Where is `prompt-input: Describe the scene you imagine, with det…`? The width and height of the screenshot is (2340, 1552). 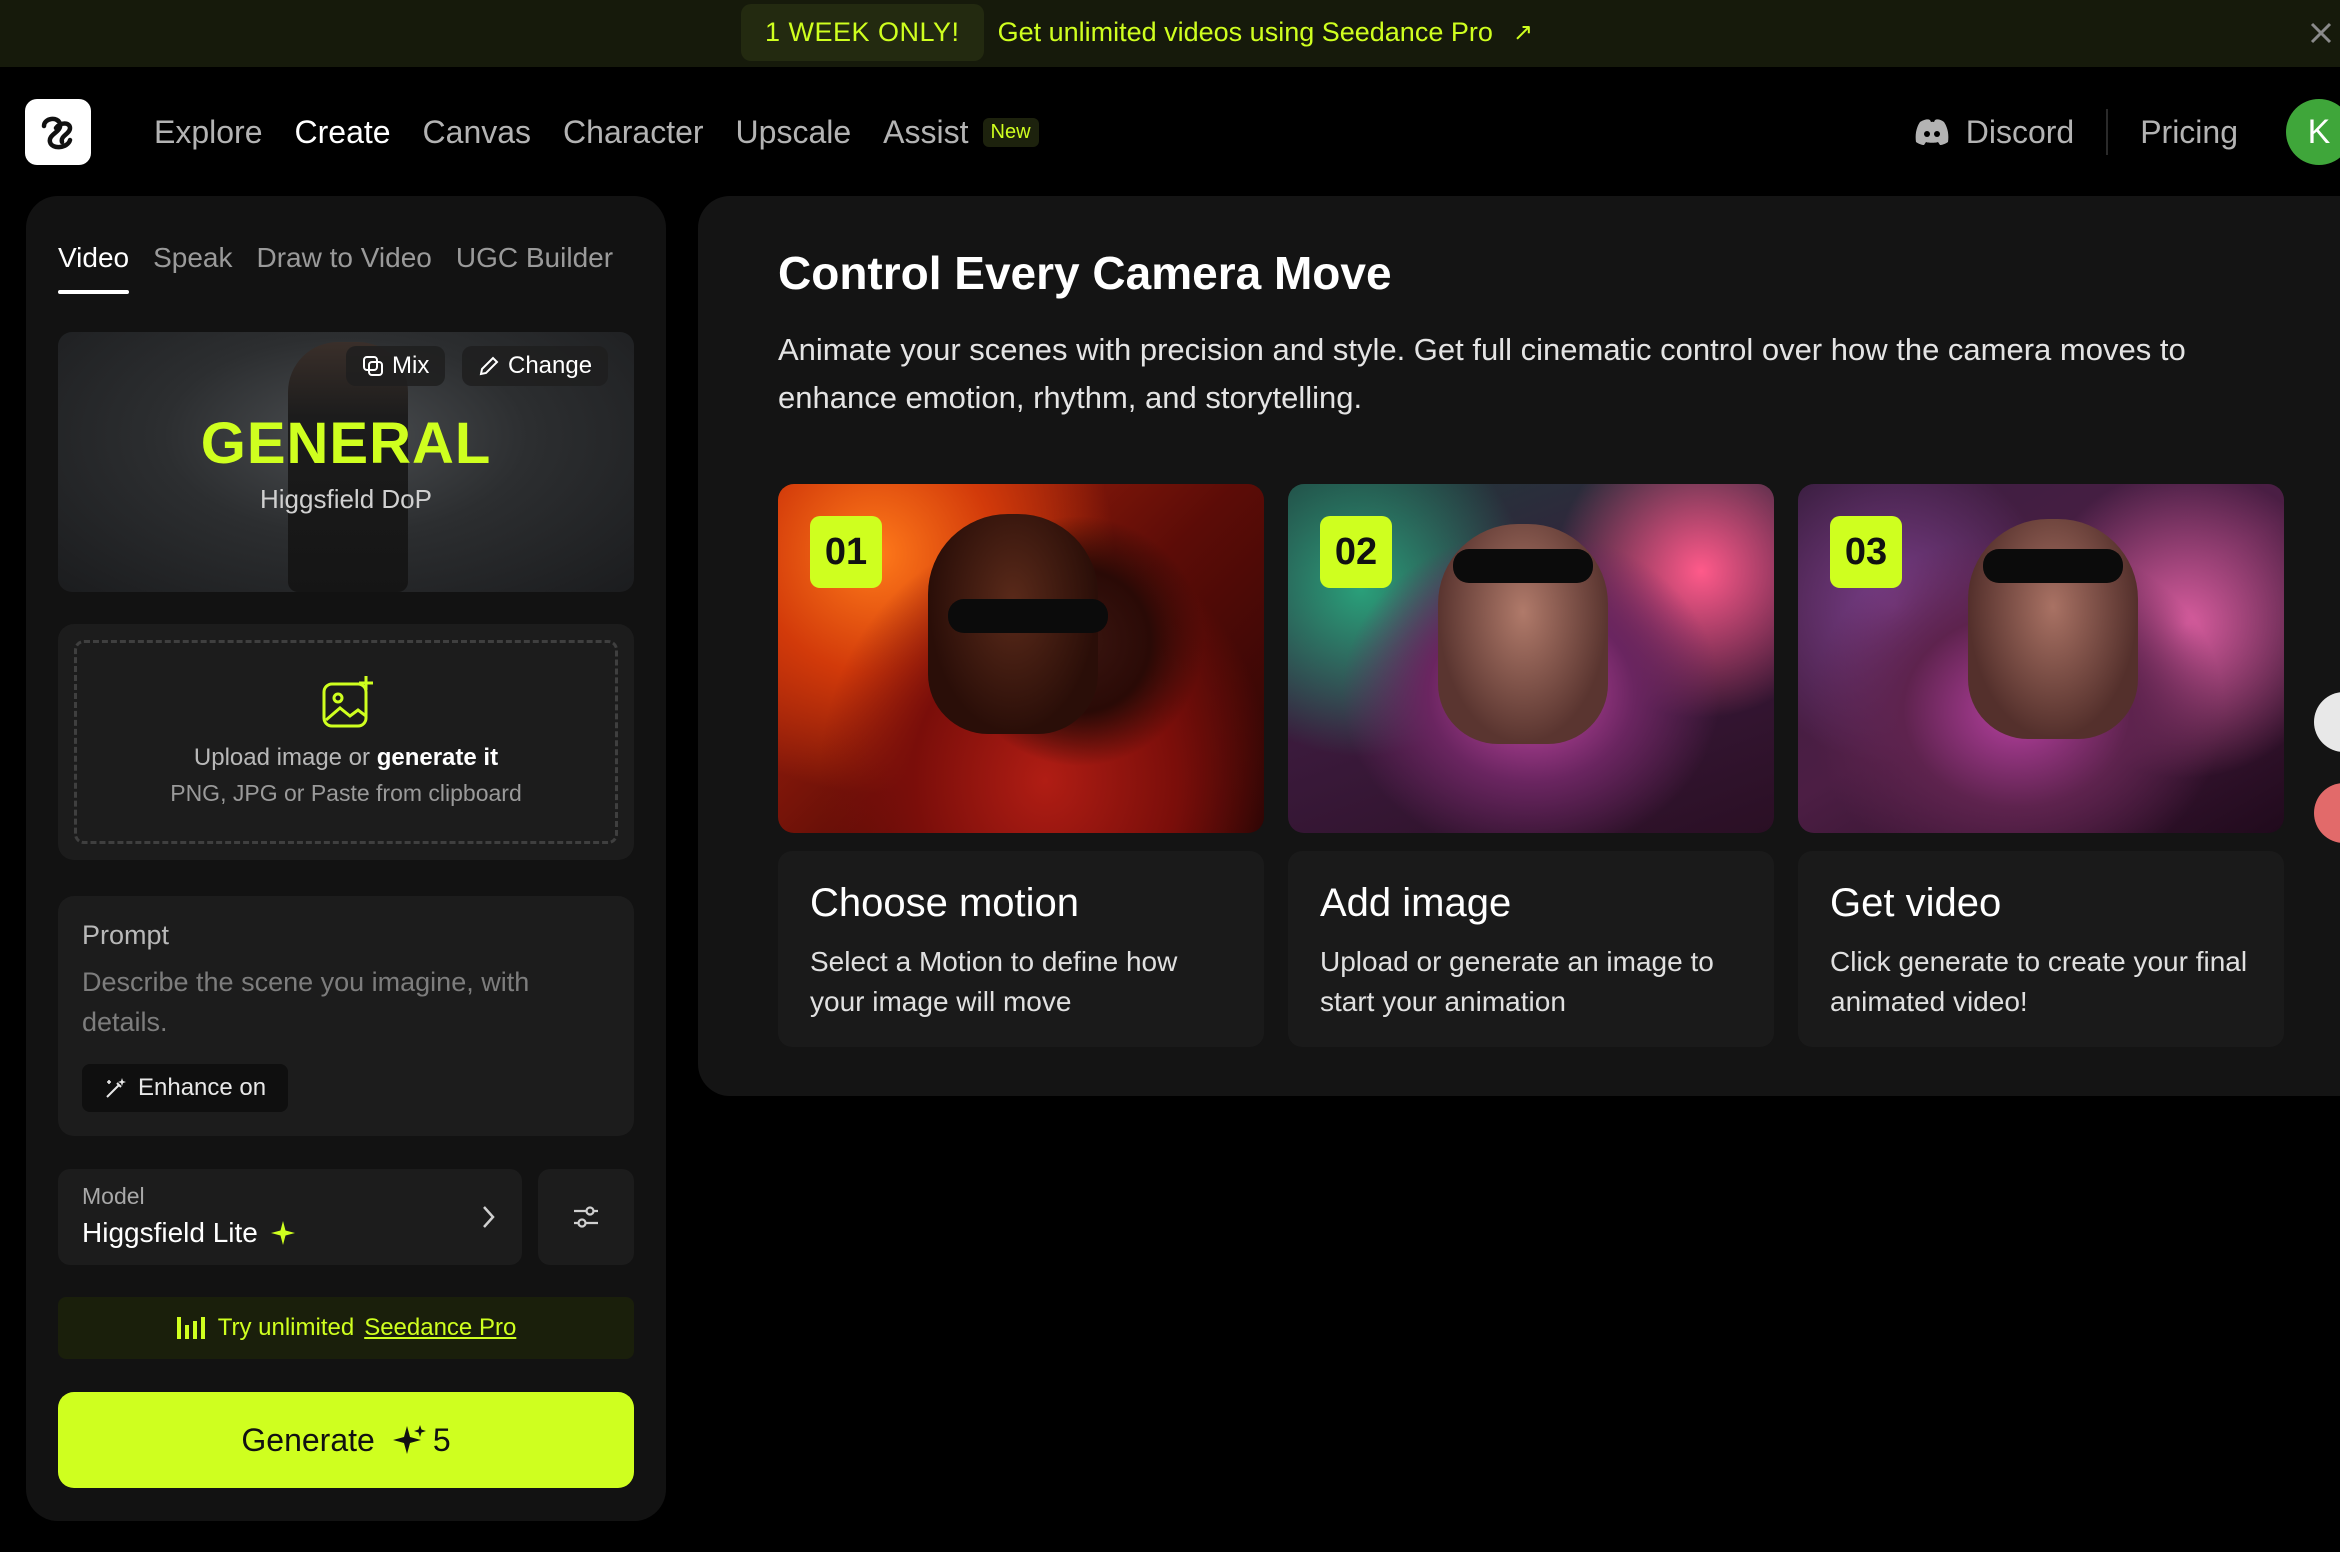
prompt-input: Describe the scene you imagine, with det… is located at coordinates (342, 1002).